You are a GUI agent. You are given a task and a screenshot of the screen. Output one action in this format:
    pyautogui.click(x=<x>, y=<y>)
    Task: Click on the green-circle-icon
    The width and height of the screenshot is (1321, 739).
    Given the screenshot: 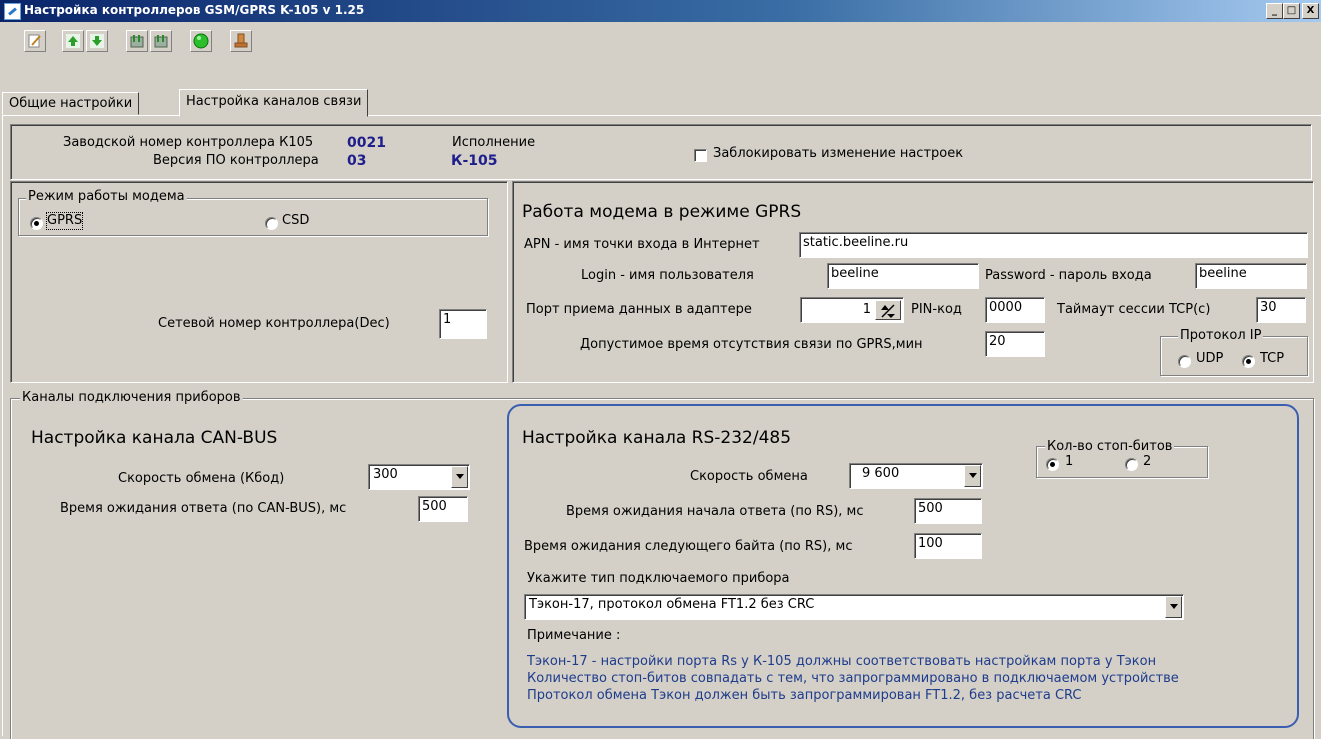 What is the action you would take?
    pyautogui.click(x=201, y=41)
    